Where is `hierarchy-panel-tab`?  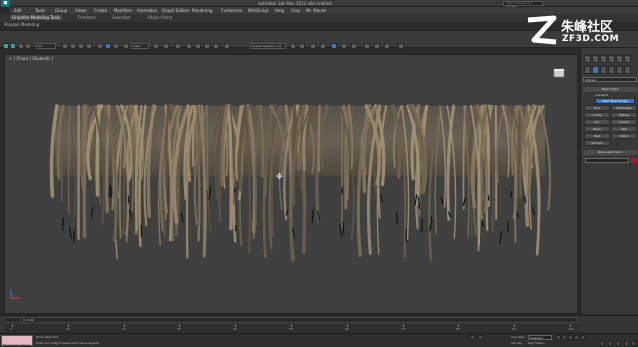 hierarchy-panel-tab is located at coordinates (603, 59).